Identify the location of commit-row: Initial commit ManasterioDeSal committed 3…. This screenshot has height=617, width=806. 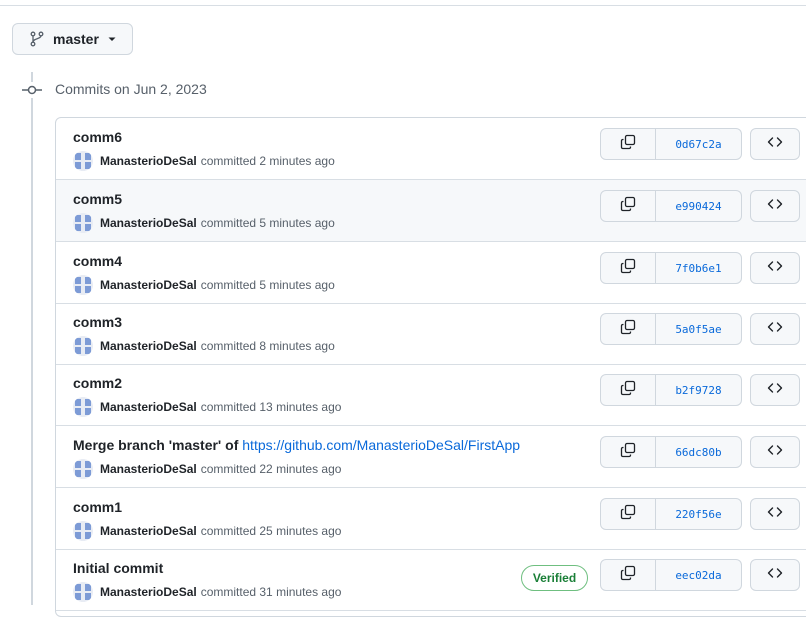
(431, 580).